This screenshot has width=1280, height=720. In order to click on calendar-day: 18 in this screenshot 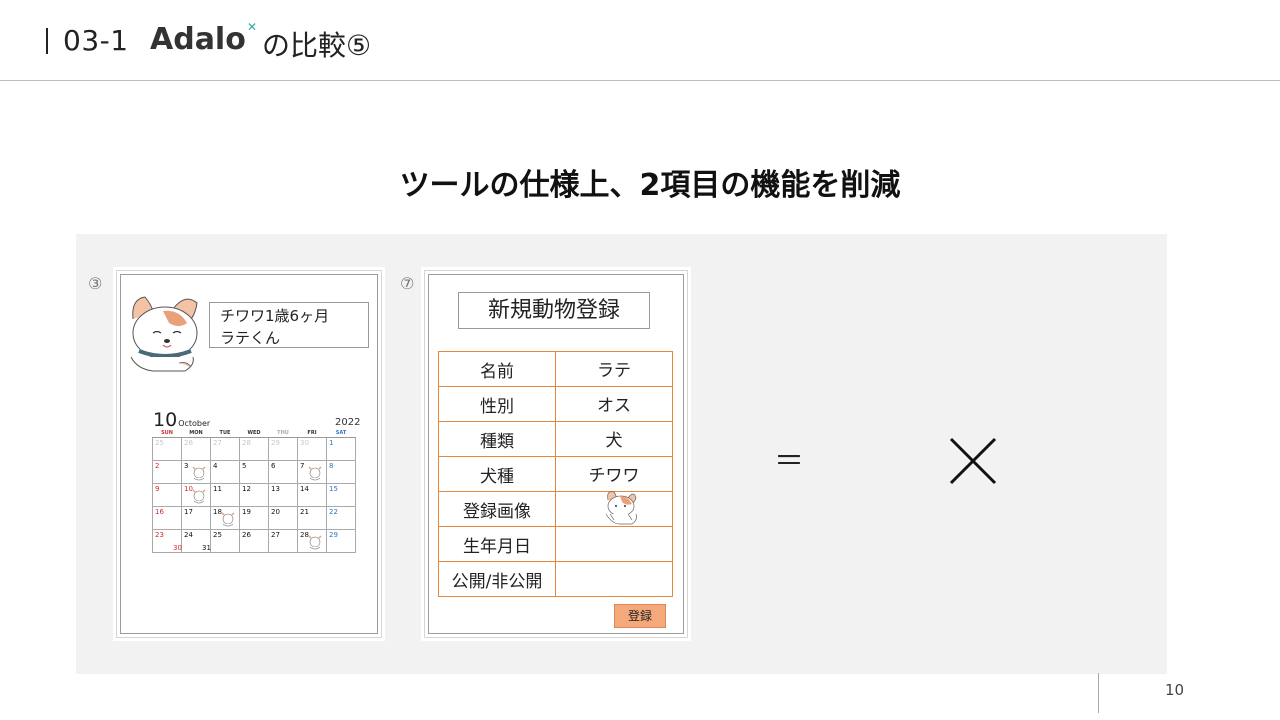, I will do `click(225, 518)`.